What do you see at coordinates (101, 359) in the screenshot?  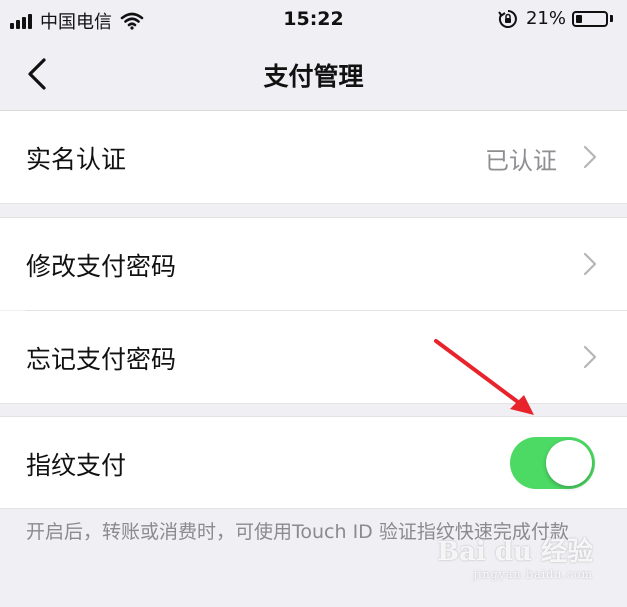 I see `cell-label-forgot-password: 忘记支付密码` at bounding box center [101, 359].